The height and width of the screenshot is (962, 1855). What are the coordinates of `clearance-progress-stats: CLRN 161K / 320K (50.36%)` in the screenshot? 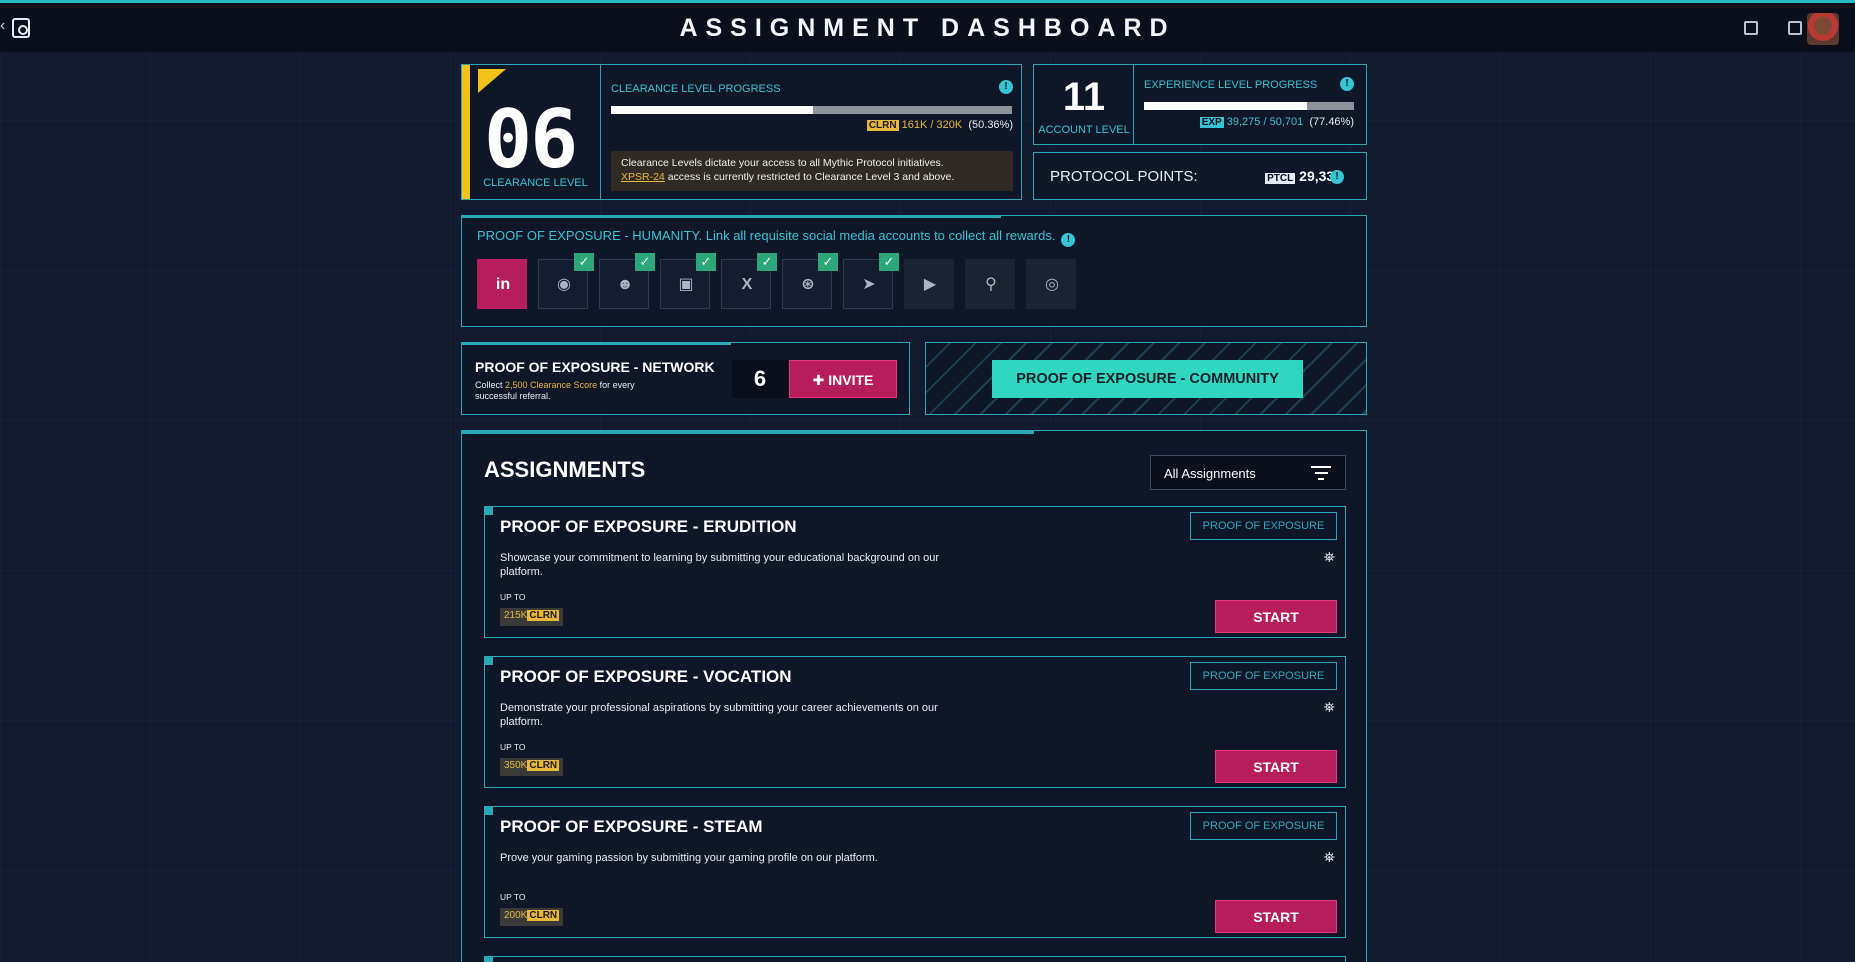 It's located at (939, 125).